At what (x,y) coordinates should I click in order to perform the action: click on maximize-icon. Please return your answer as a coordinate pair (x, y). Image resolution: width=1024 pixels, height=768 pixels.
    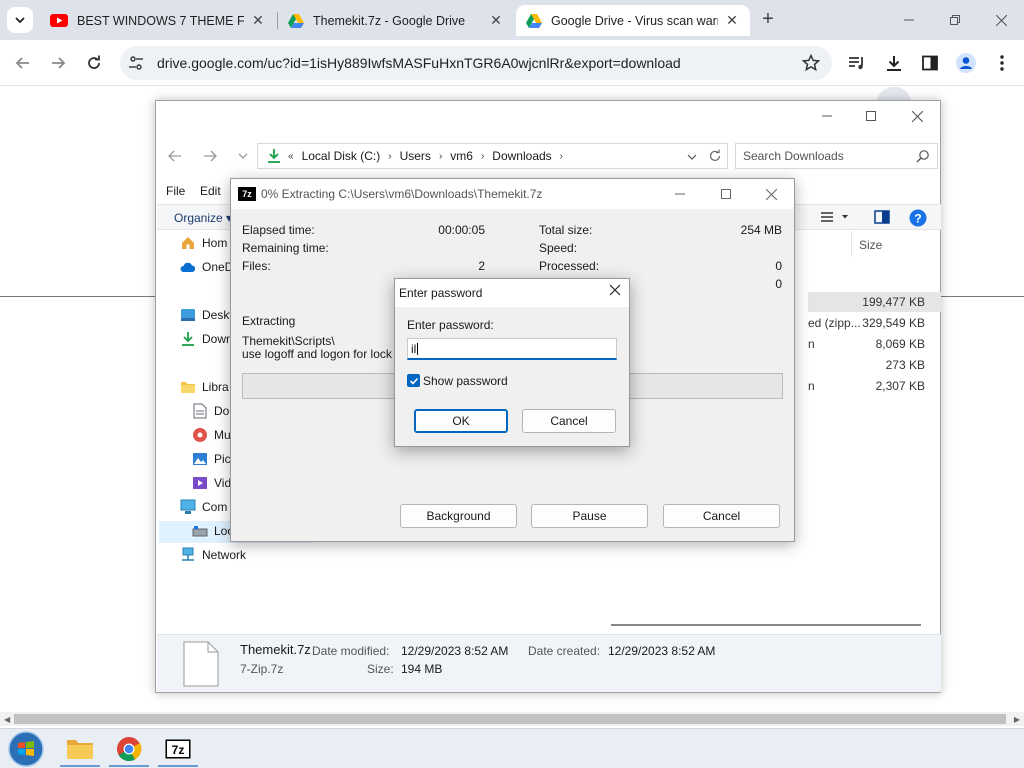
    Looking at the image, I should click on (726, 194).